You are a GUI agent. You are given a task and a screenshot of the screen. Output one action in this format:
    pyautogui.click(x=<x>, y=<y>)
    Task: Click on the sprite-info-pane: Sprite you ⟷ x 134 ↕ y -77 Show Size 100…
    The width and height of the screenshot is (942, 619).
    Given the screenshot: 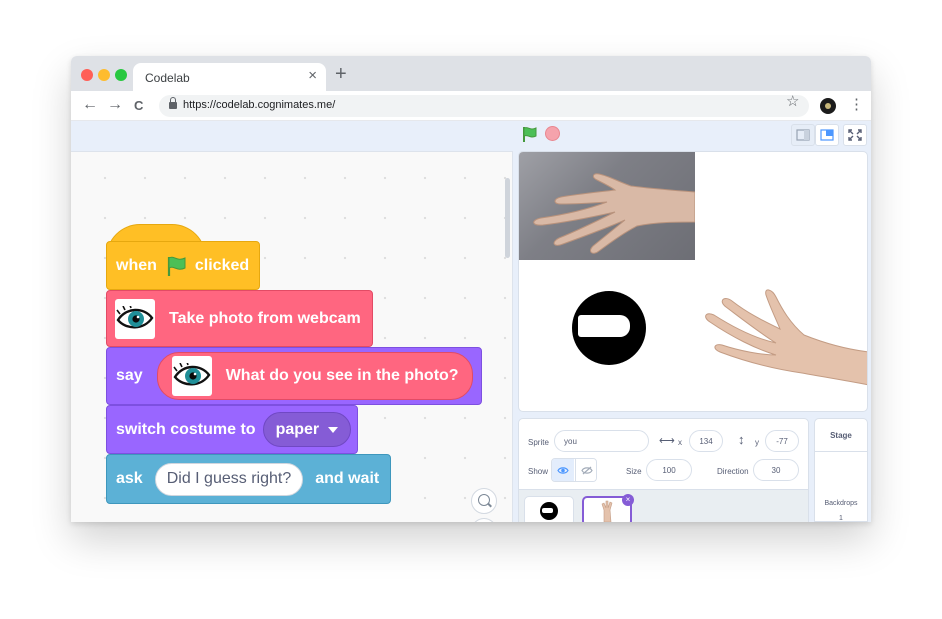 What is the action you would take?
    pyautogui.click(x=663, y=470)
    